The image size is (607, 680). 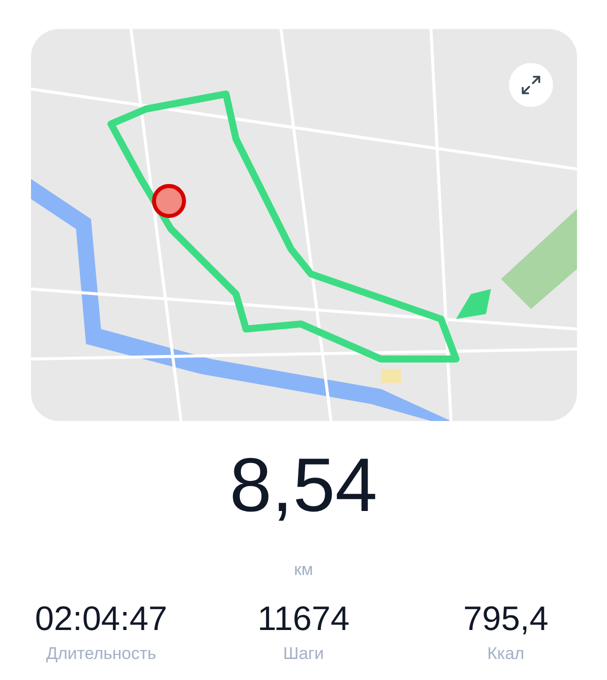 I want to click on distance-value: 8,54, so click(x=304, y=486).